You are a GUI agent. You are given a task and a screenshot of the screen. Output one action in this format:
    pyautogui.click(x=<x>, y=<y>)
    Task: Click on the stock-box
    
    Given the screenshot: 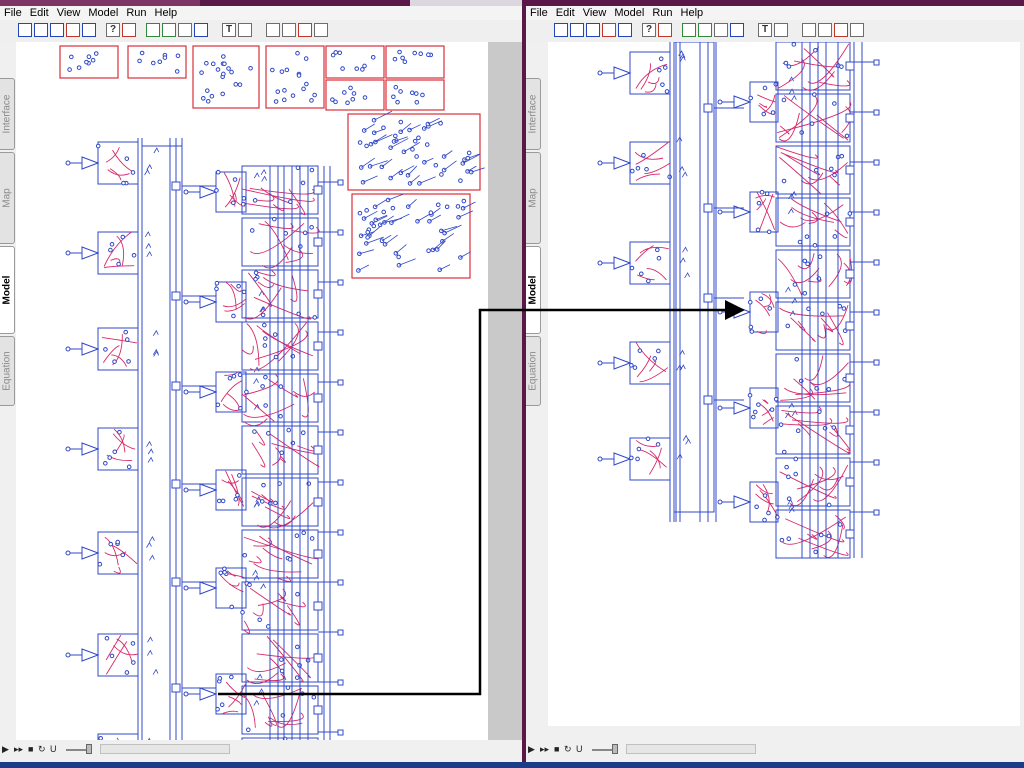 What is the action you would take?
    pyautogui.click(x=280, y=554)
    